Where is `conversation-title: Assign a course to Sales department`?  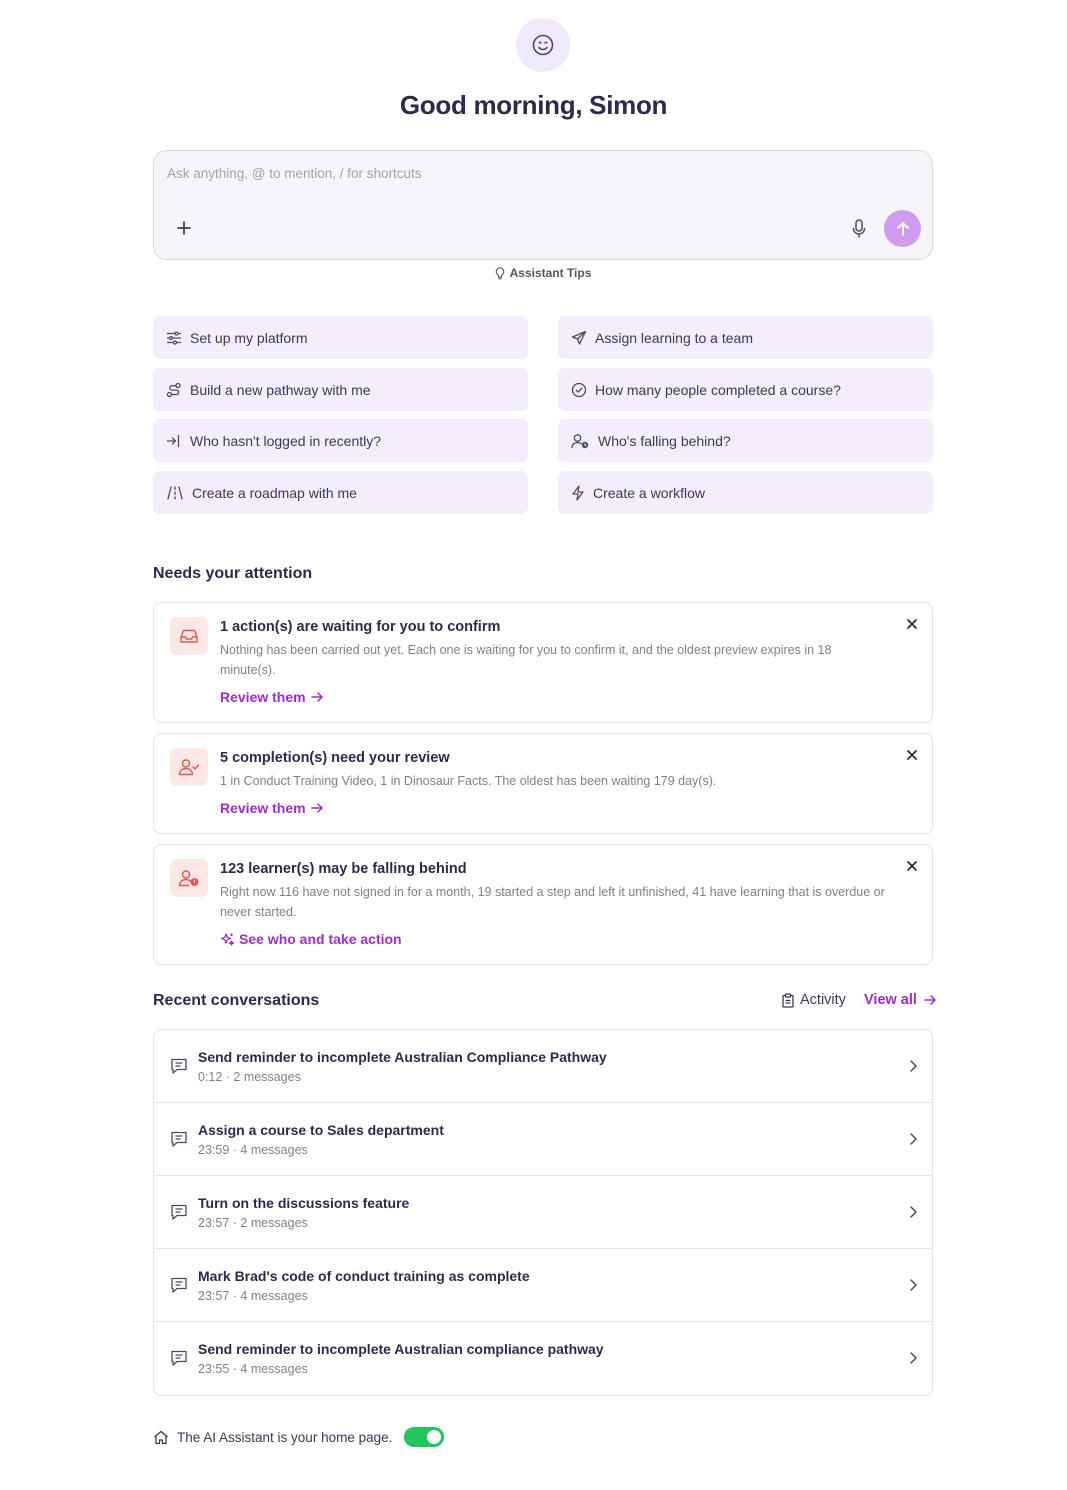
conversation-title: Assign a course to Sales department is located at coordinates (321, 1130).